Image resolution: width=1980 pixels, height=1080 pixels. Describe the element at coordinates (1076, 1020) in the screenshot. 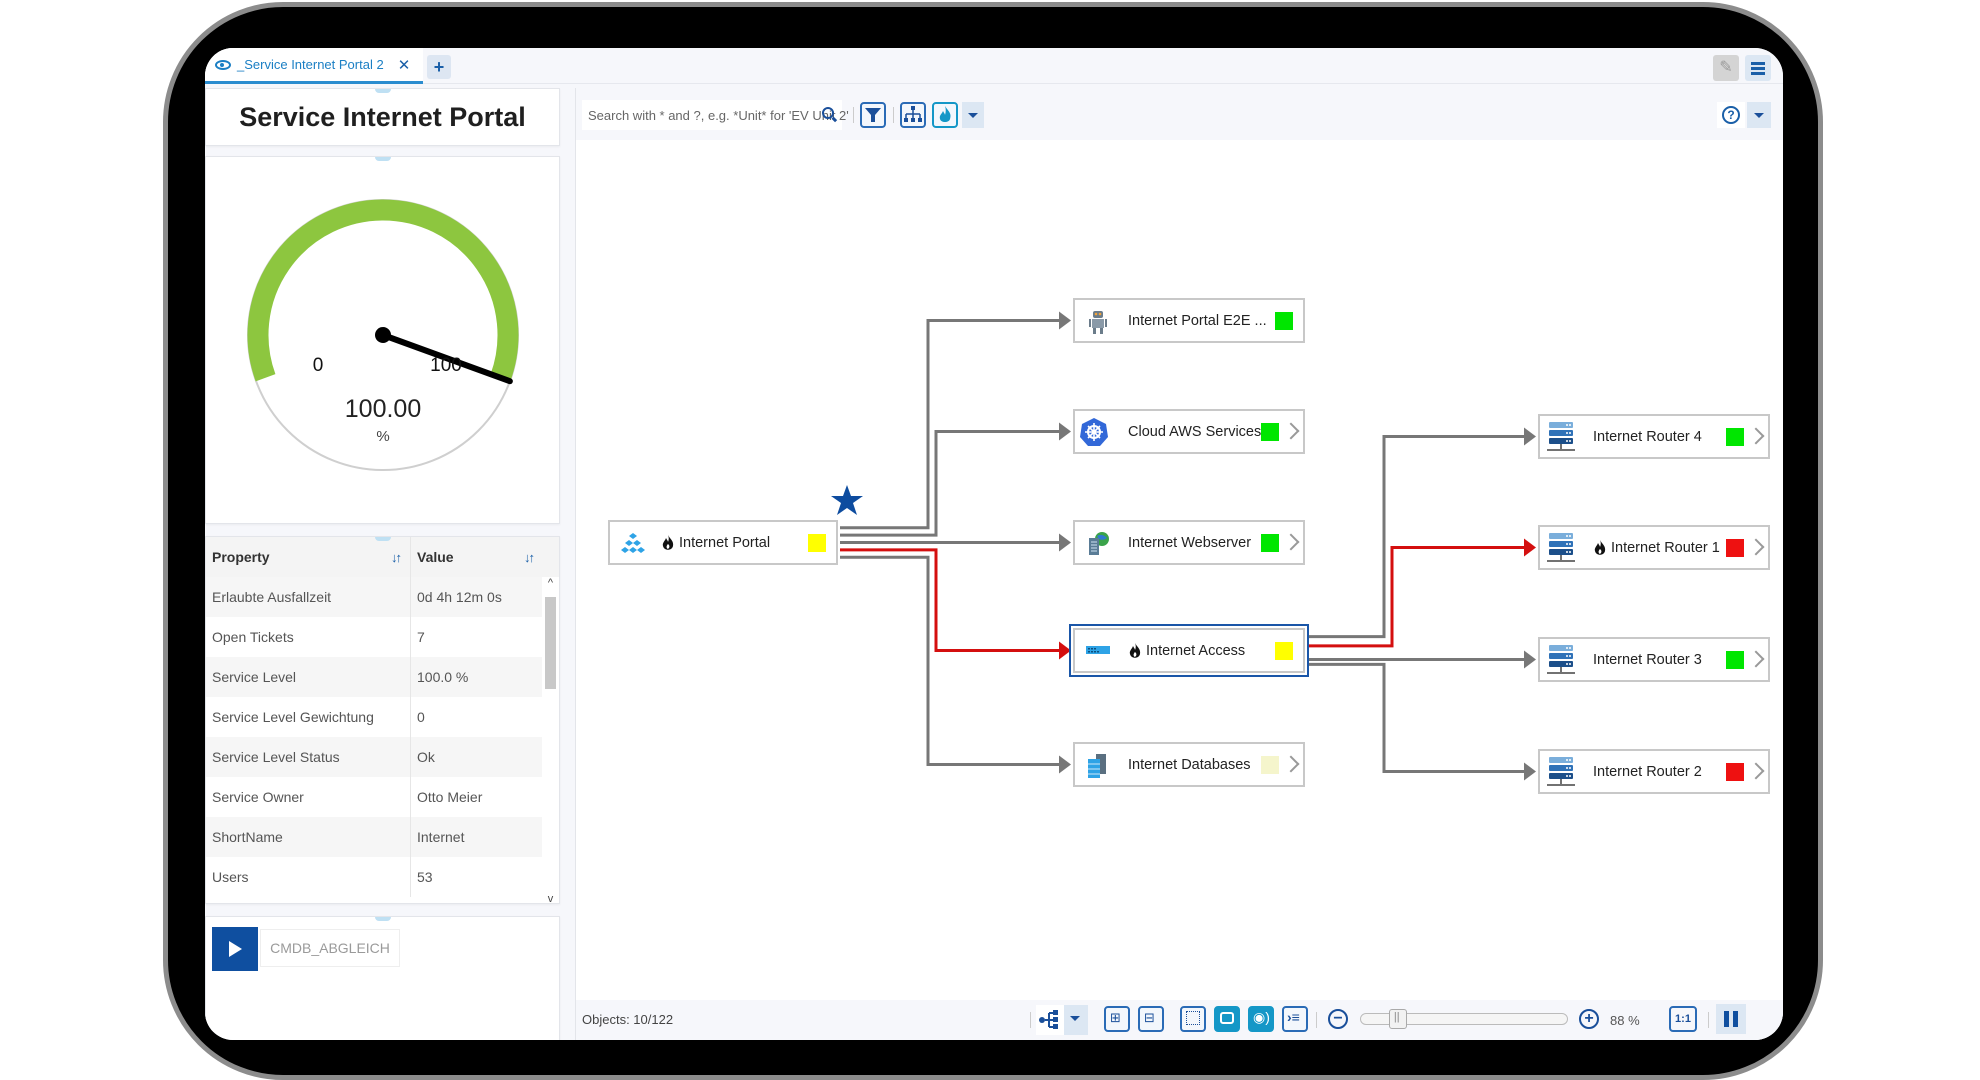

I see `layout-dropdown` at that location.